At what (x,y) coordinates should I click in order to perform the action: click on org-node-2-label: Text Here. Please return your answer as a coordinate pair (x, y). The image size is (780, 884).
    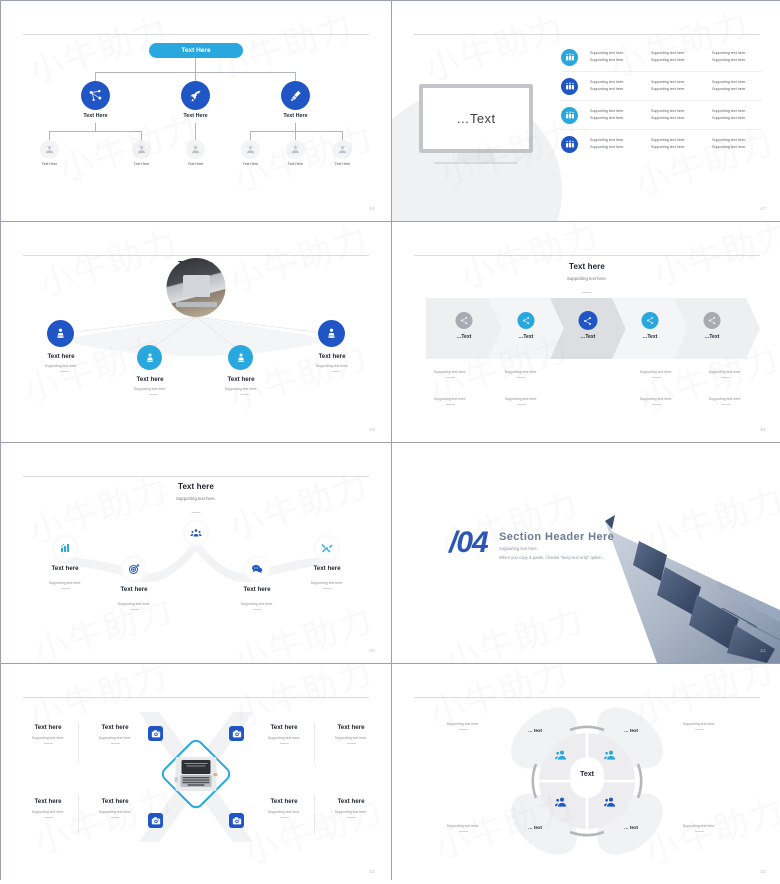
    Looking at the image, I should click on (195, 116).